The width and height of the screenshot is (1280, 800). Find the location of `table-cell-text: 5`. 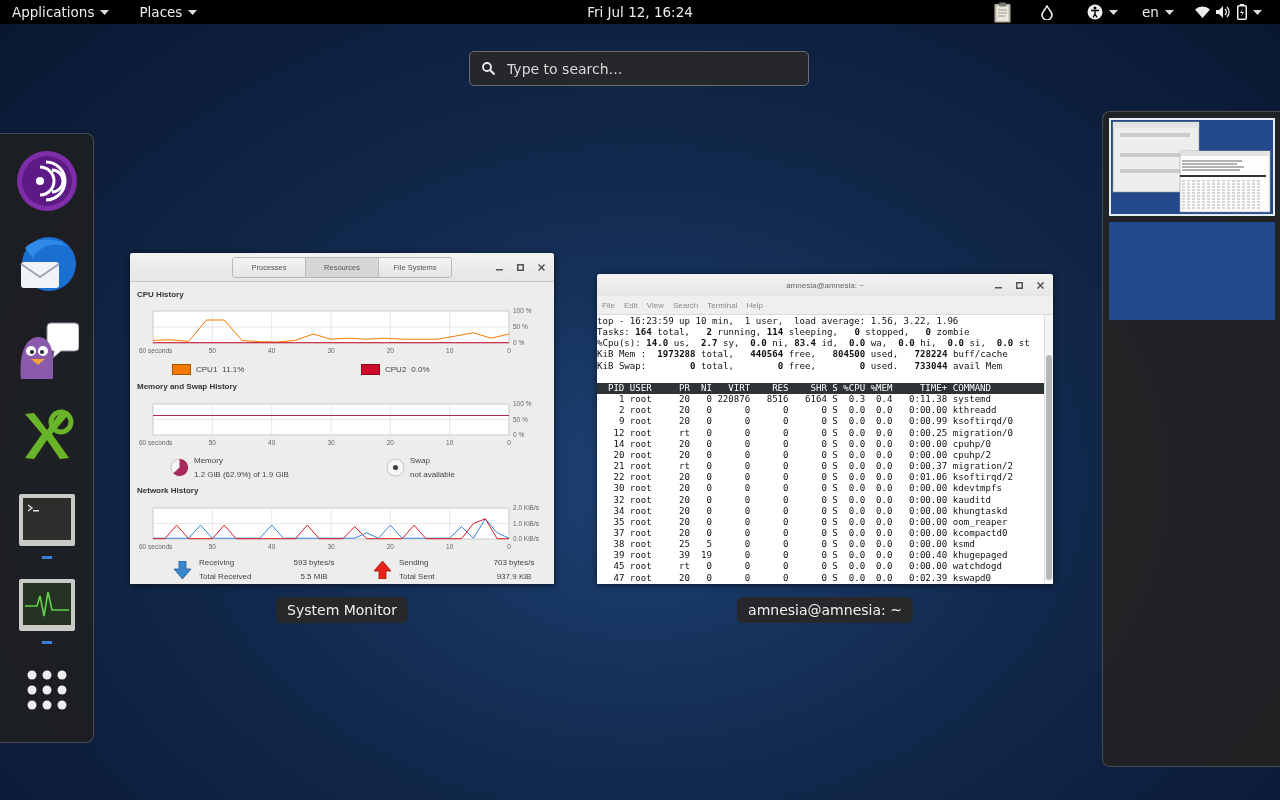

table-cell-text: 5 is located at coordinates (708, 545).